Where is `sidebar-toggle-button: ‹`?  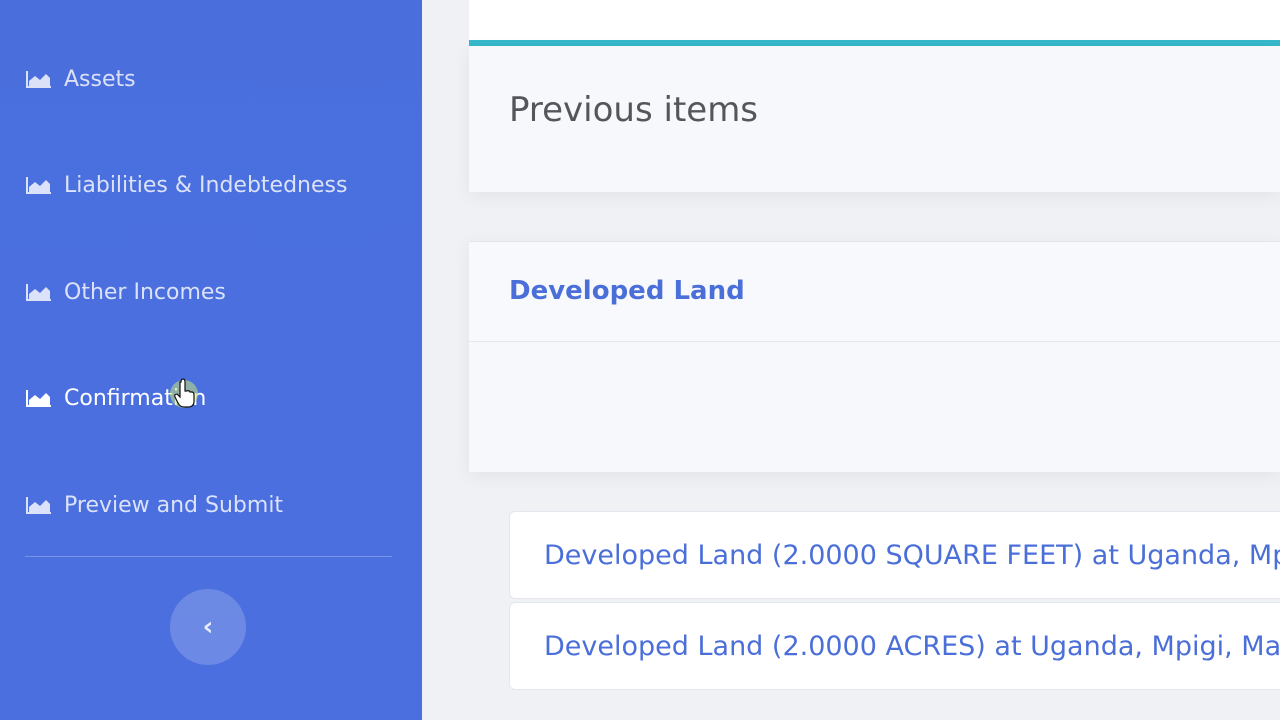
sidebar-toggle-button: ‹ is located at coordinates (208, 627).